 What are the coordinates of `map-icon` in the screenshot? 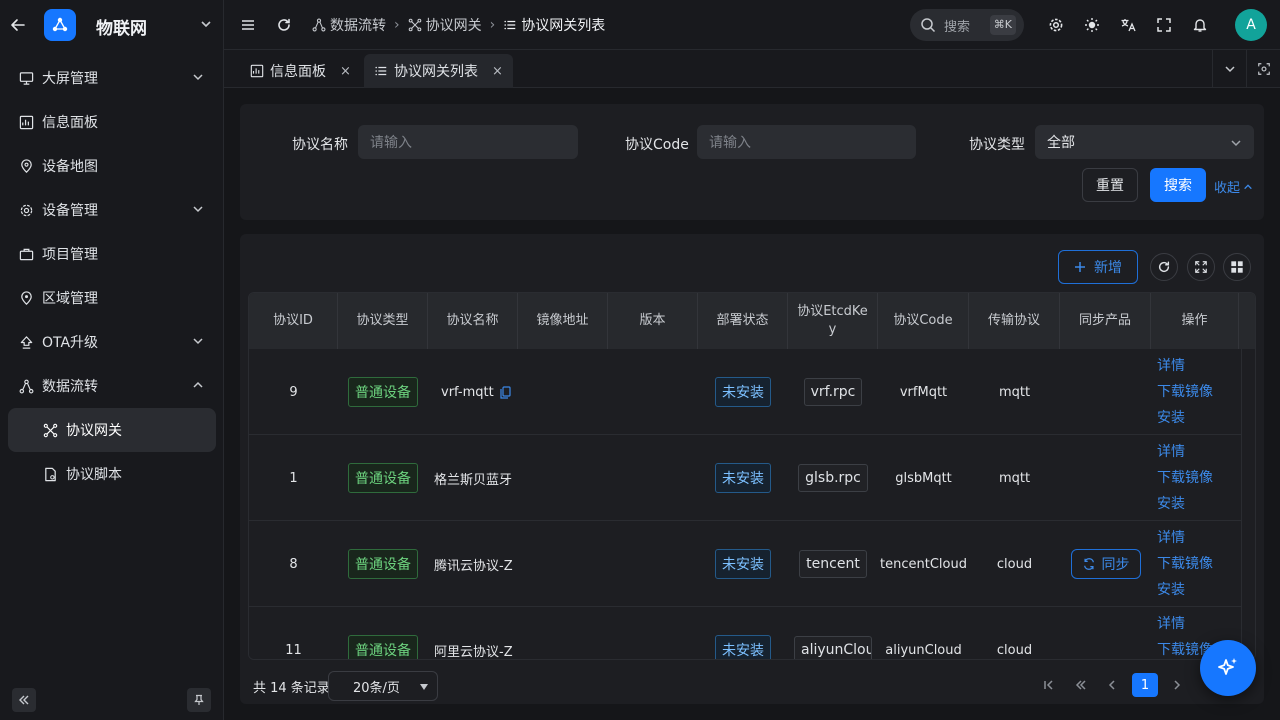 It's located at (26, 166).